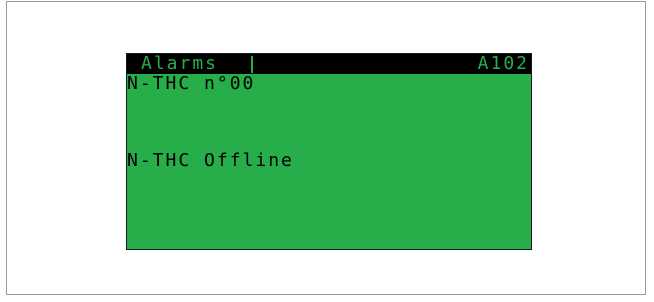 The height and width of the screenshot is (302, 654). I want to click on screen-title: Alarms, so click(180, 63).